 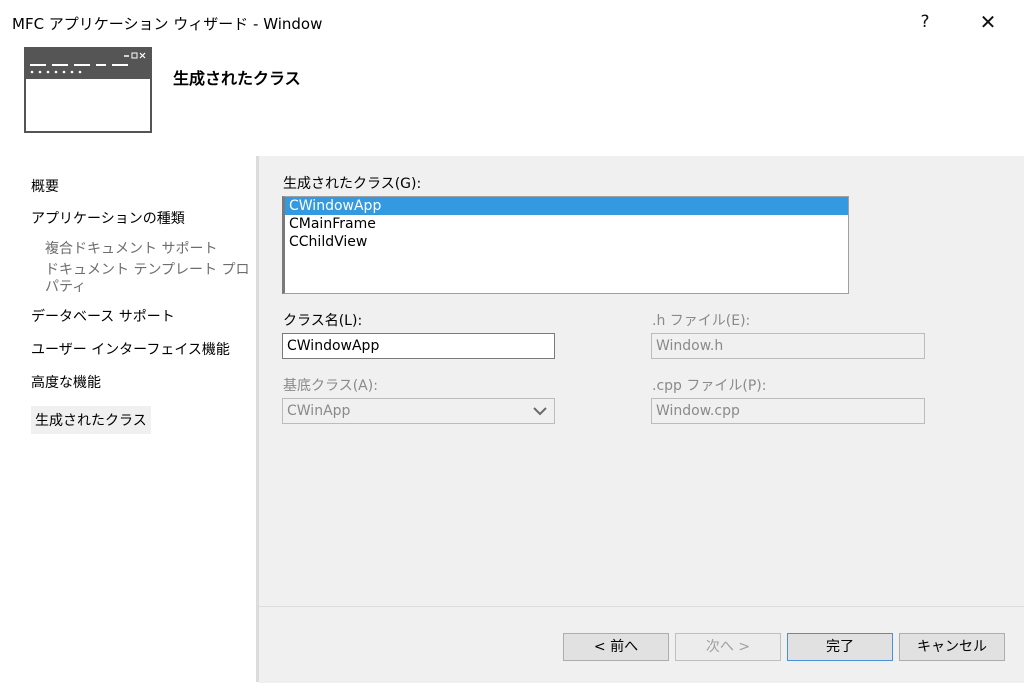 I want to click on base-class-select: CWinApp, so click(x=418, y=411).